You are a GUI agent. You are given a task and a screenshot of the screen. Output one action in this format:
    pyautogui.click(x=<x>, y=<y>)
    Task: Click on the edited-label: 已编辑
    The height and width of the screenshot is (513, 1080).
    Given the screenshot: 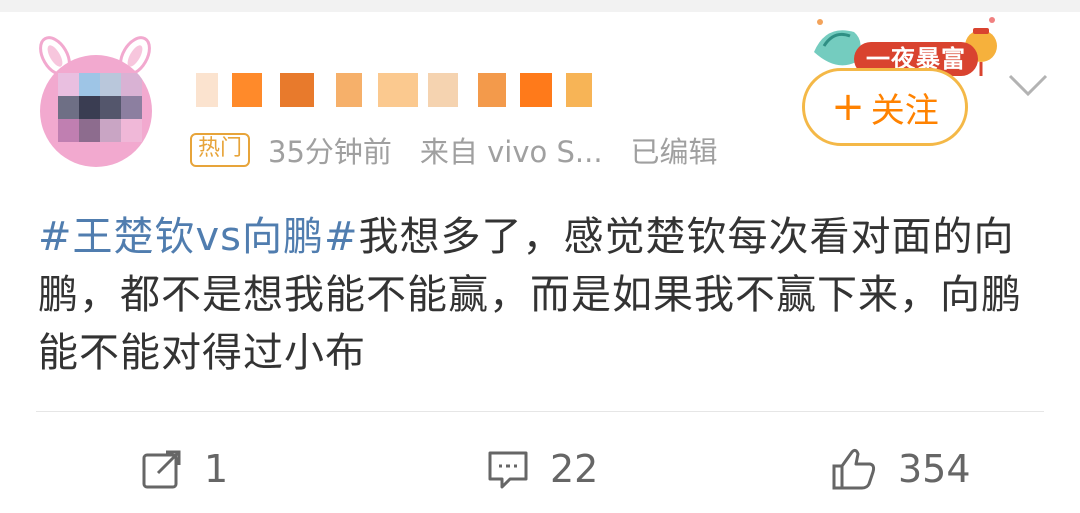 What is the action you would take?
    pyautogui.click(x=674, y=150)
    